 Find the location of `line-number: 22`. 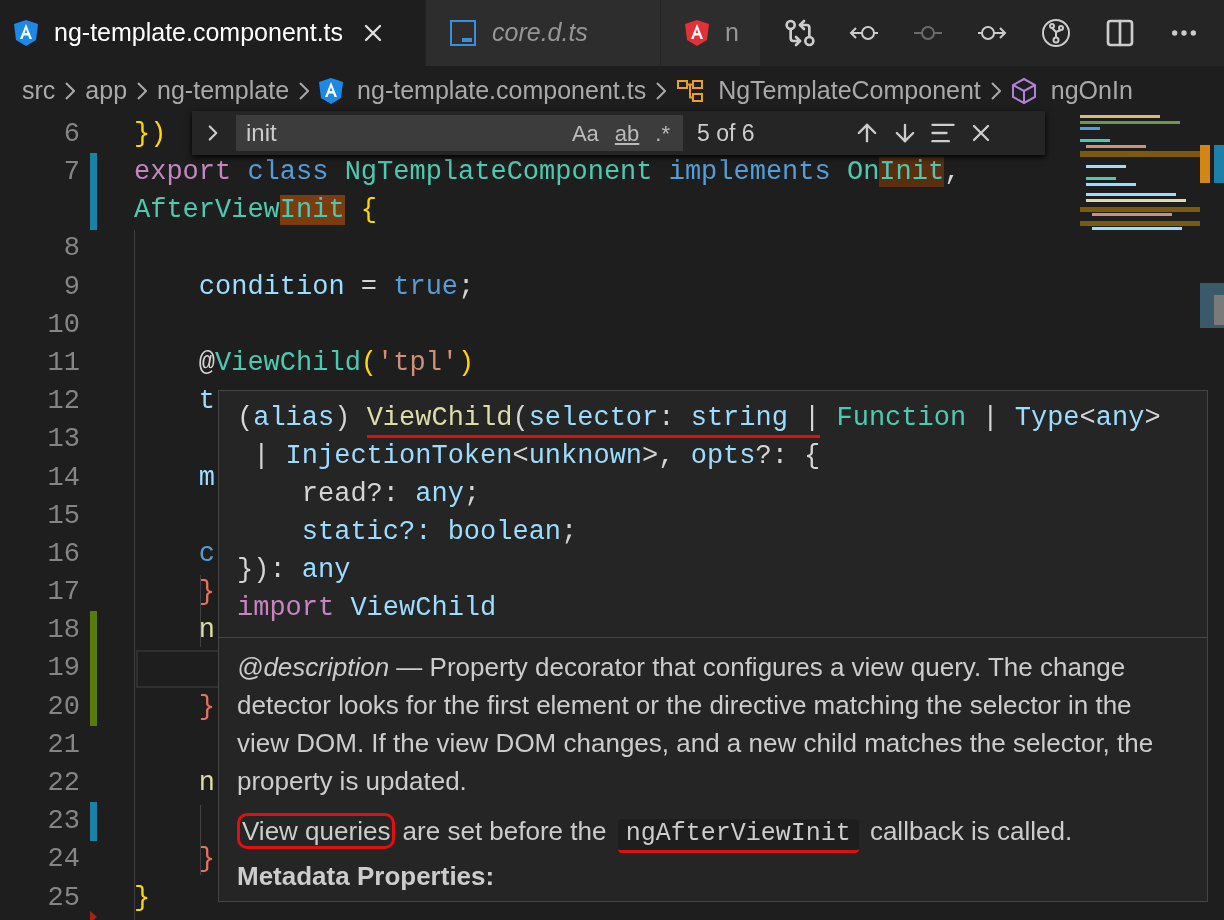

line-number: 22 is located at coordinates (63, 784).